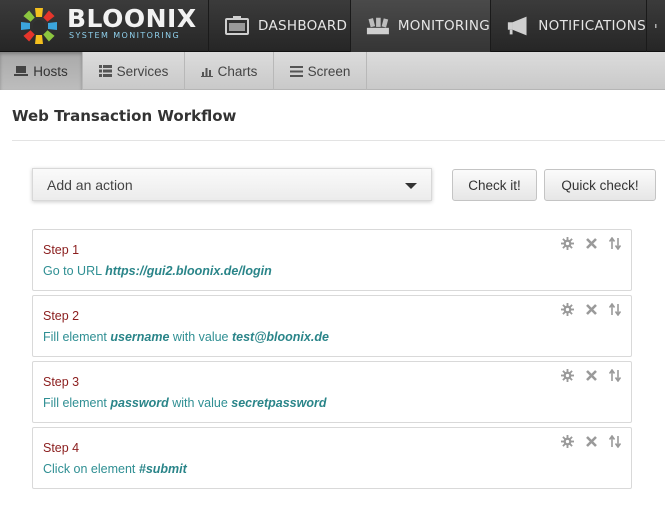 Image resolution: width=665 pixels, height=509 pixels. Describe the element at coordinates (139, 403) in the screenshot. I see `step-parameter-value: password` at that location.